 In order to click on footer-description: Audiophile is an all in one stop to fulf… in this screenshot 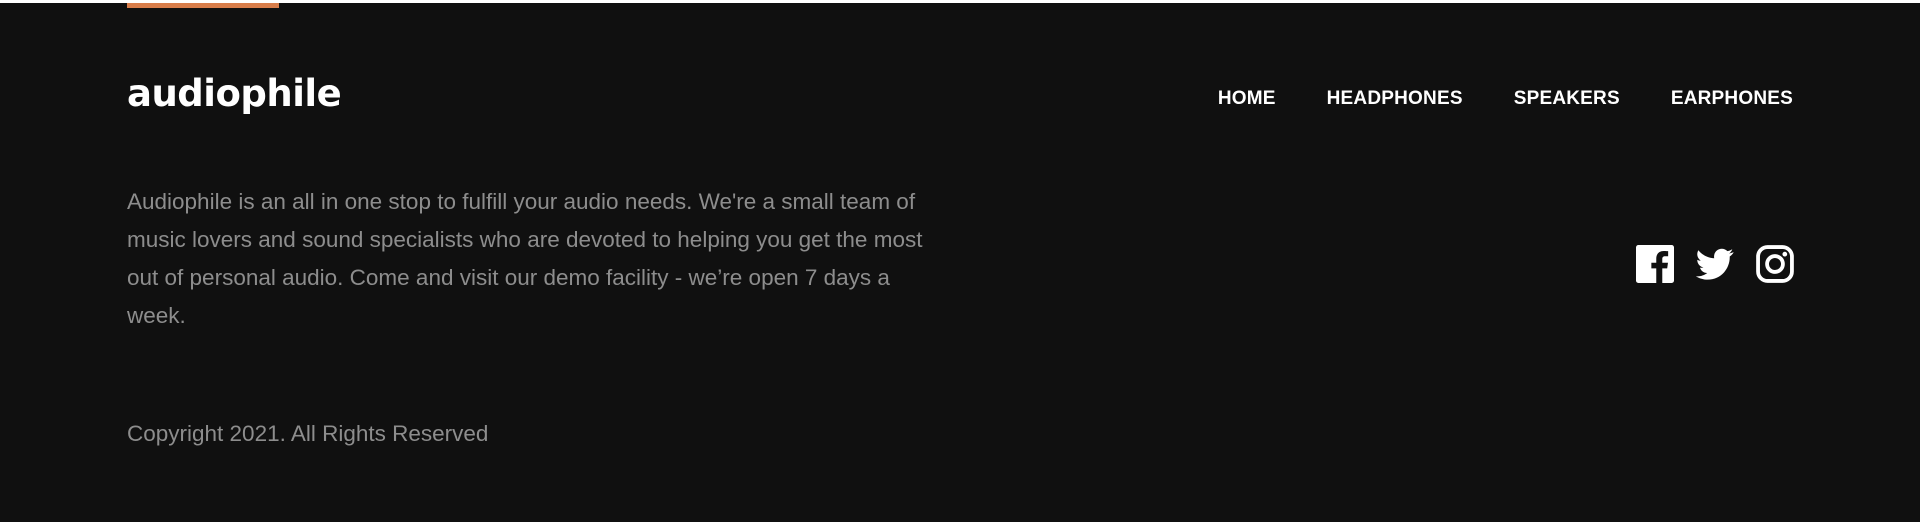, I will do `click(525, 258)`.